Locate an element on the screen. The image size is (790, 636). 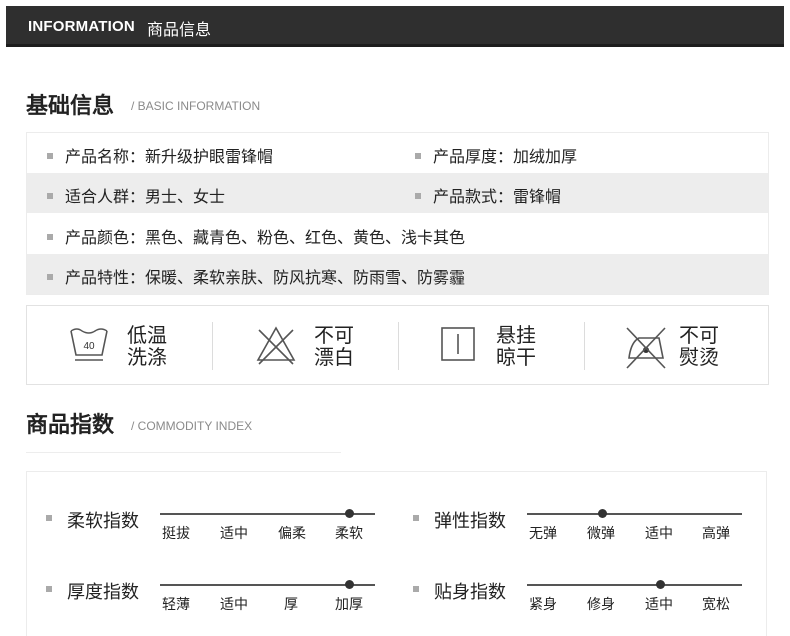
info-row: 产品名称：新升级护眼雷锋帽 产品厚度：加绒加厚 is located at coordinates (397, 153).